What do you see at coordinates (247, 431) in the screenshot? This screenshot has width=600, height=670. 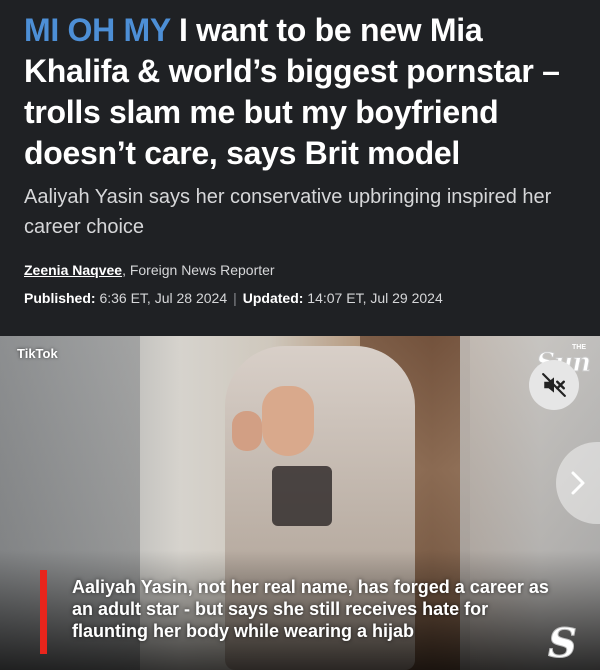 I see `video-frame-hand` at bounding box center [247, 431].